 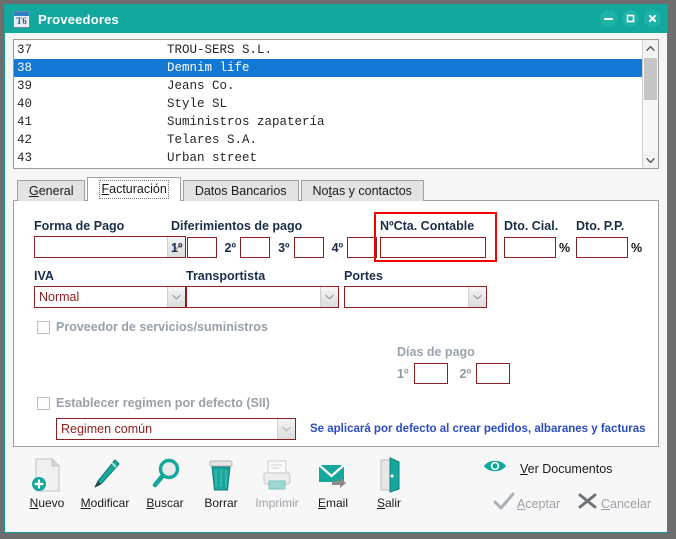 What do you see at coordinates (333, 503) in the screenshot?
I see `email-label: Email` at bounding box center [333, 503].